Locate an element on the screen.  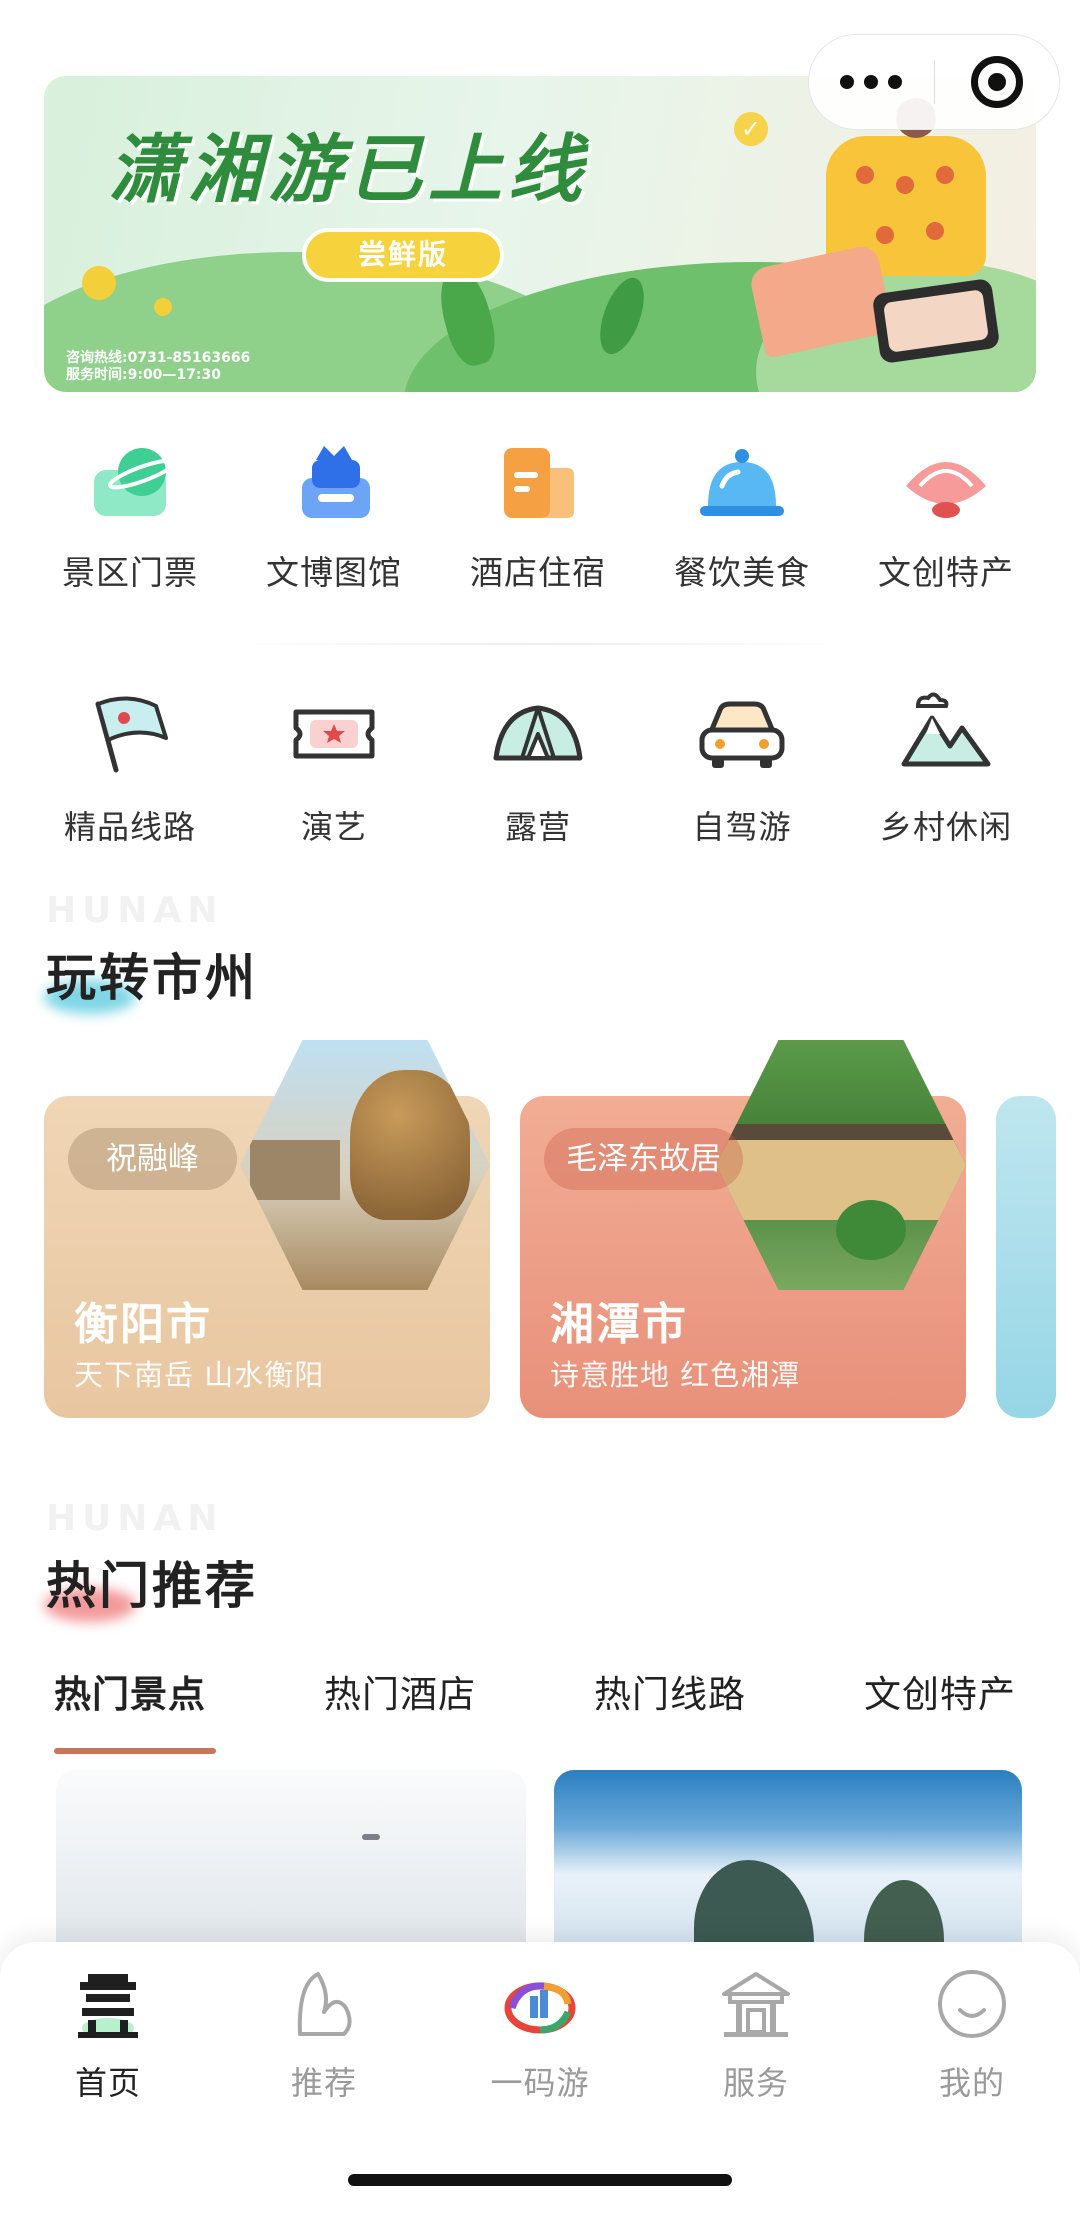
home-tower-icon is located at coordinates (108, 2004).